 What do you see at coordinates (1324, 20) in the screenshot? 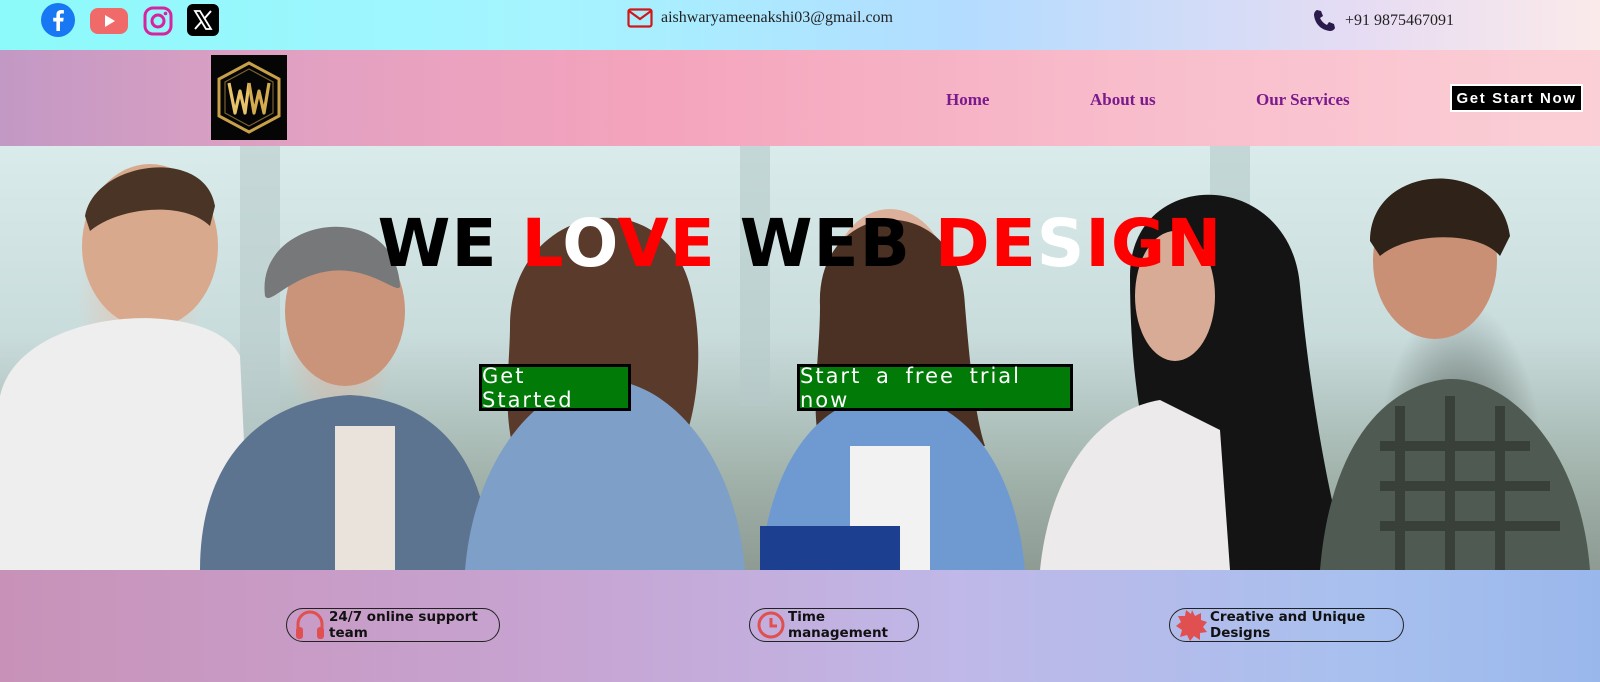
I see `phone-icon` at bounding box center [1324, 20].